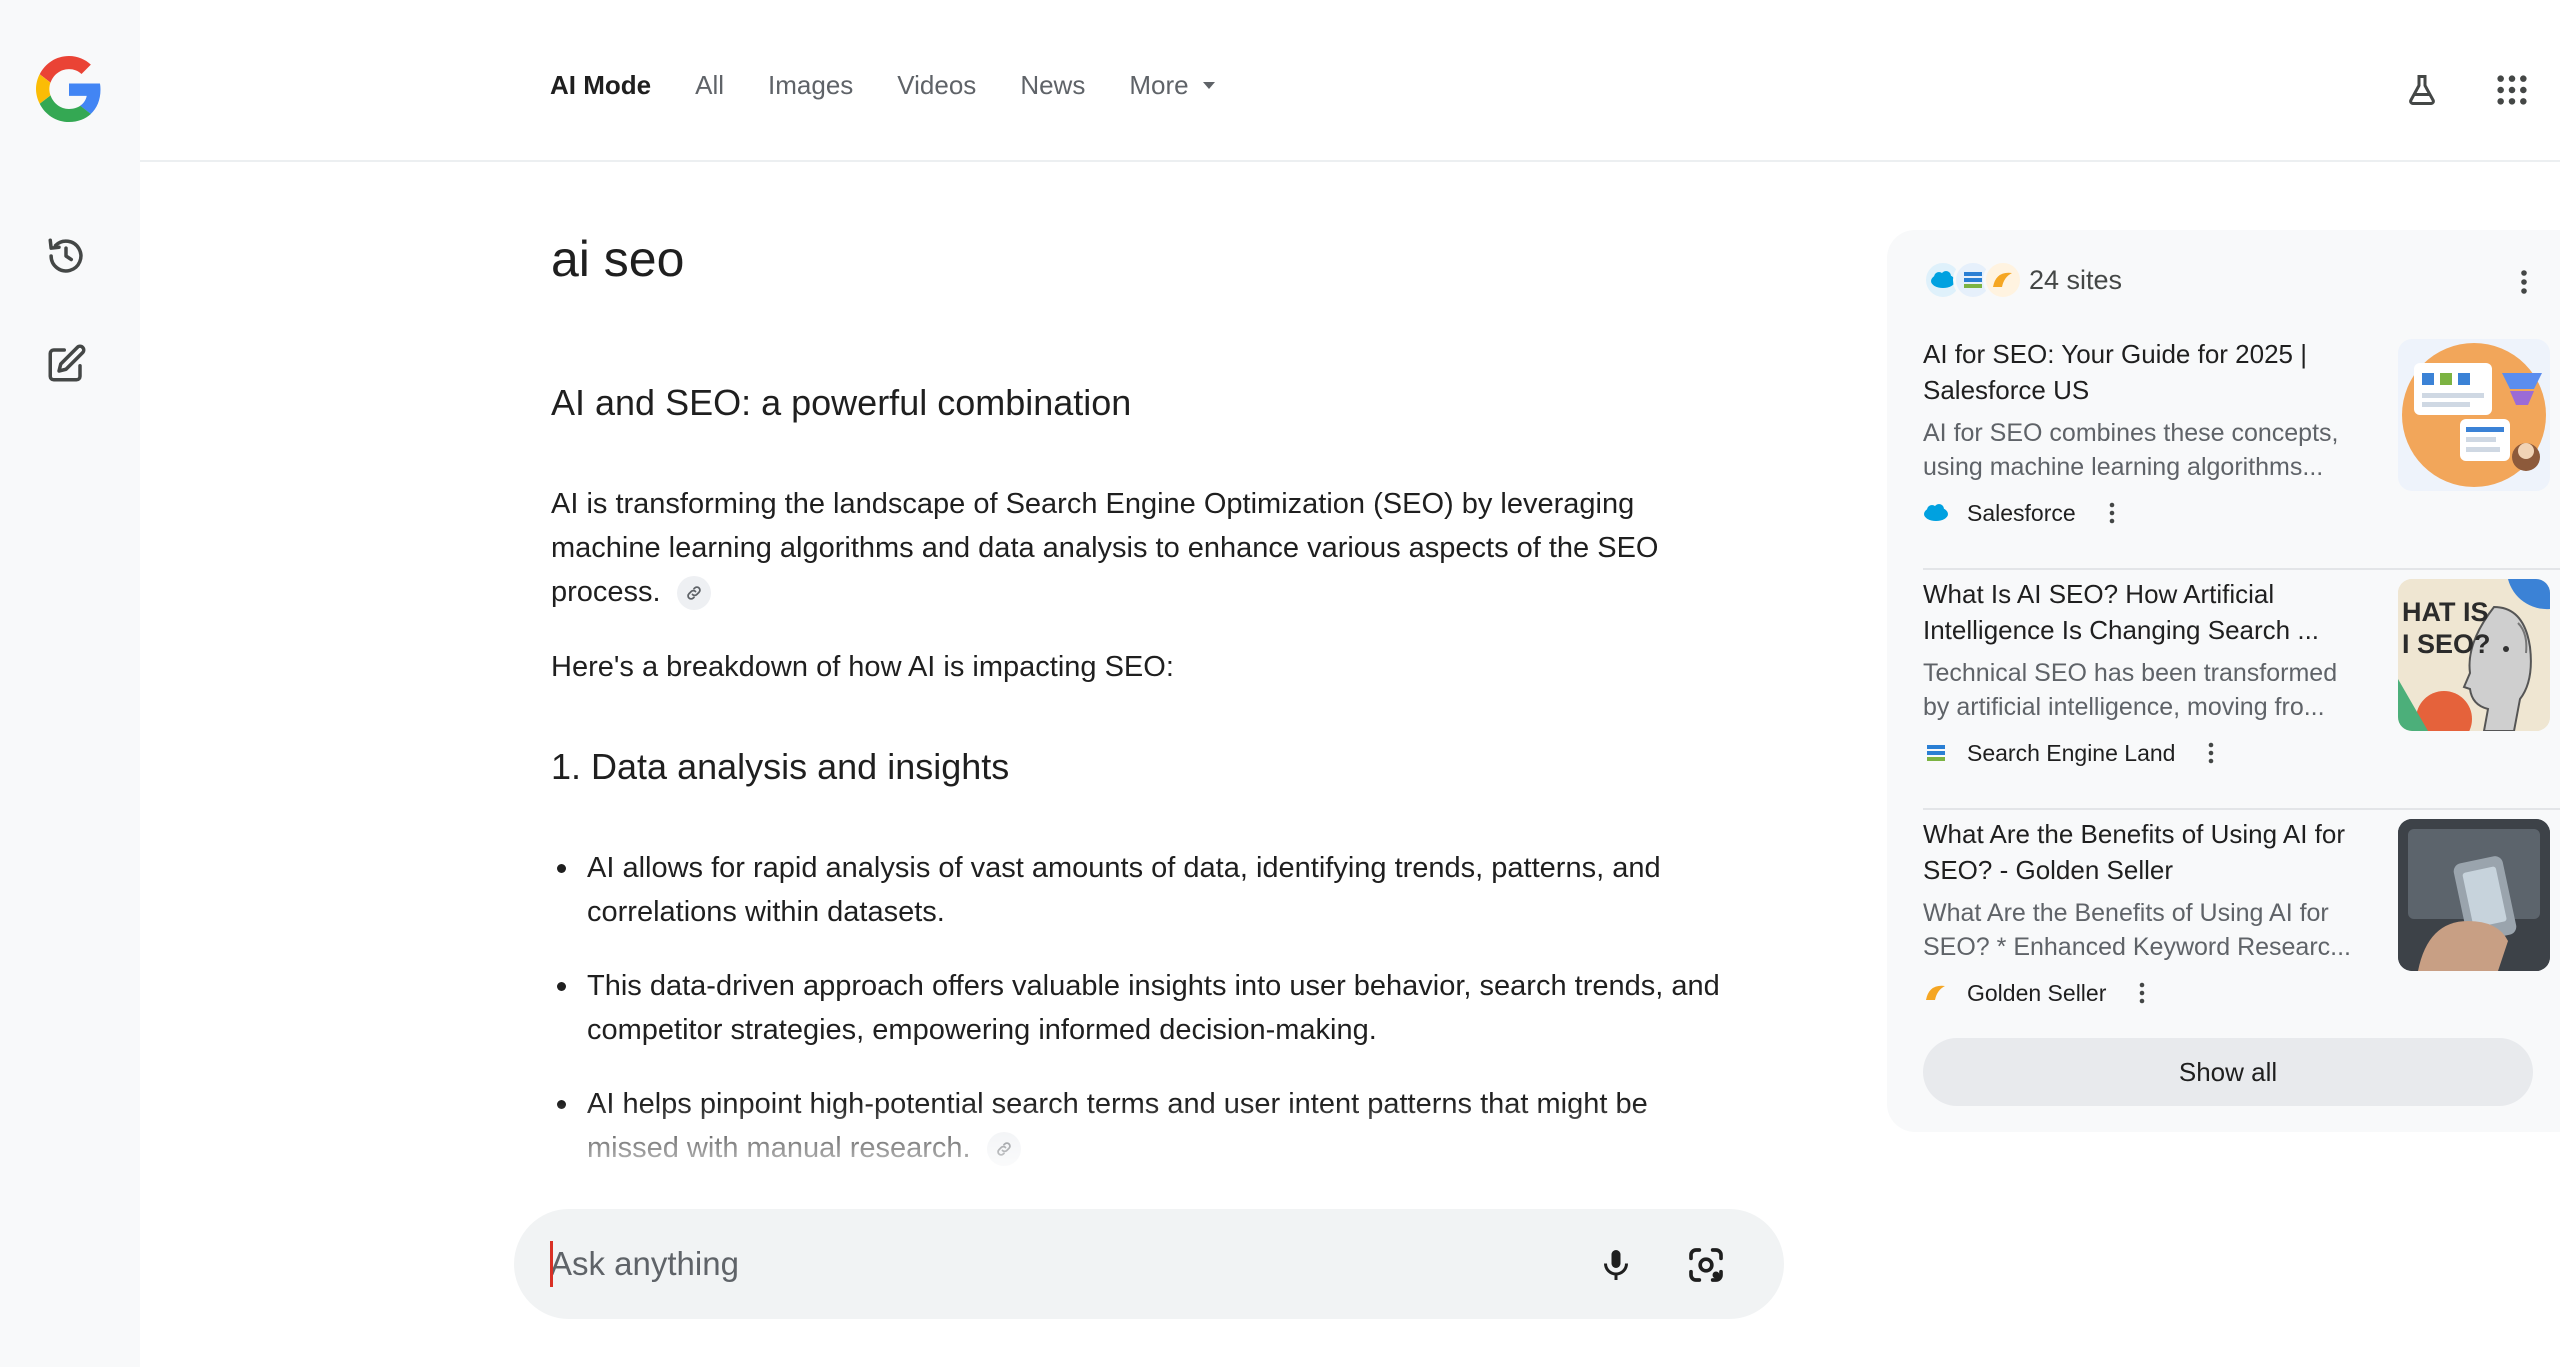 The image size is (2560, 1367). I want to click on salesforce-icon, so click(1936, 513).